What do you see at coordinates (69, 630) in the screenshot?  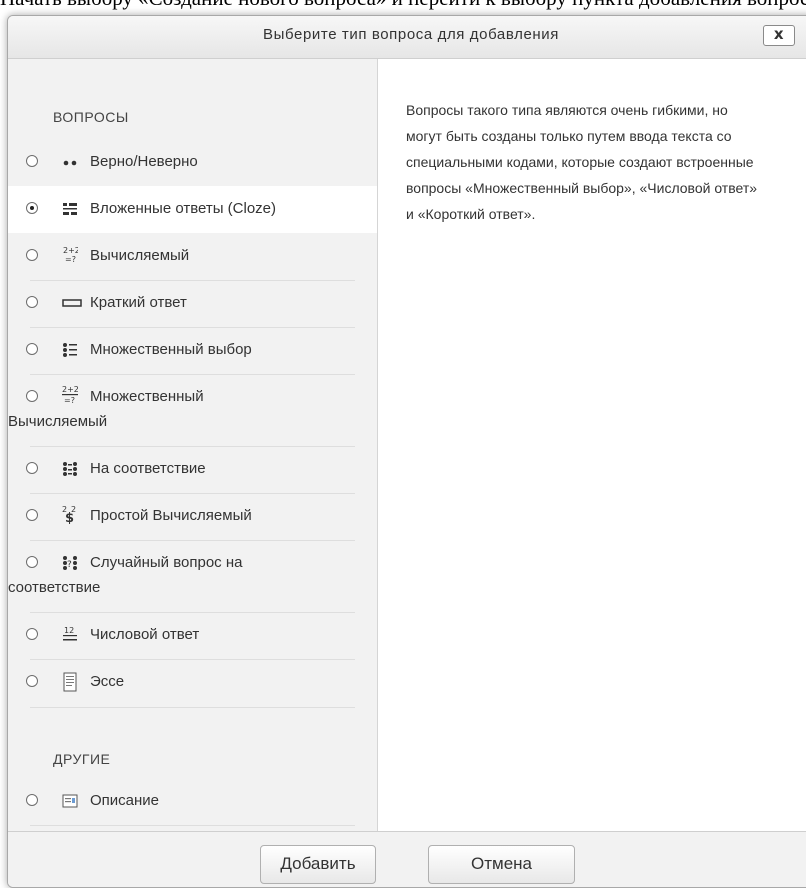 I see `svg-text: 12` at bounding box center [69, 630].